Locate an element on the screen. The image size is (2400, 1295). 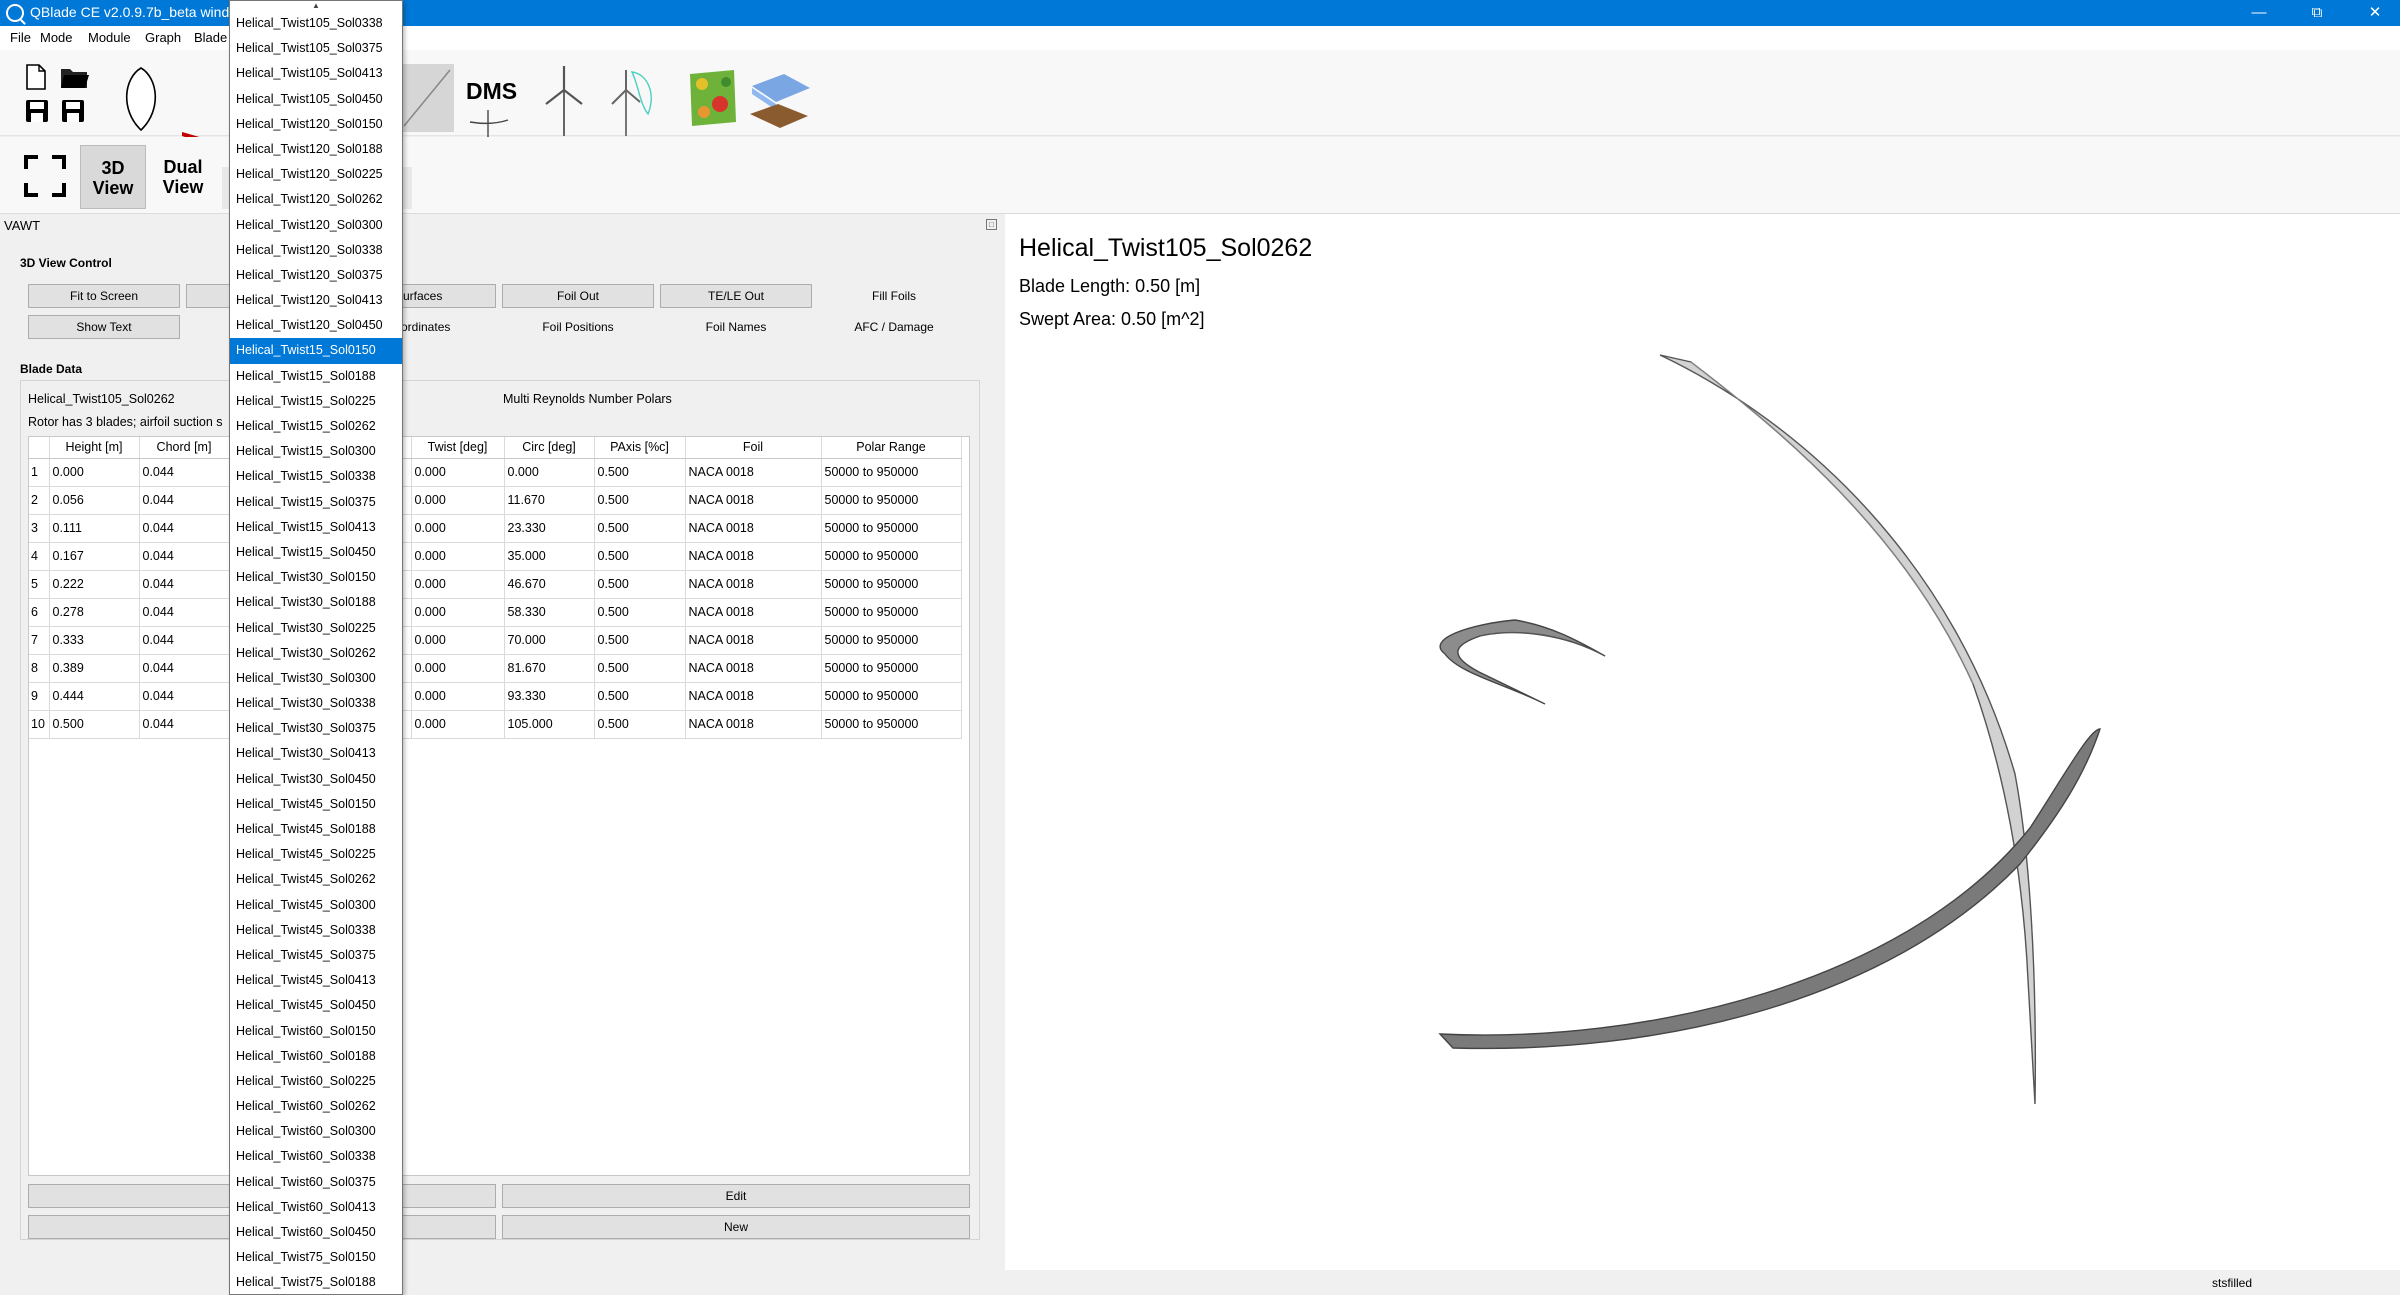
foil-out-button: Foil Out is located at coordinates (578, 296).